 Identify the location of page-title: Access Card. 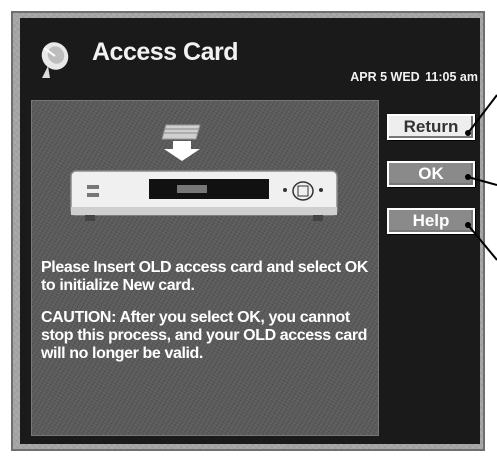
(165, 52).